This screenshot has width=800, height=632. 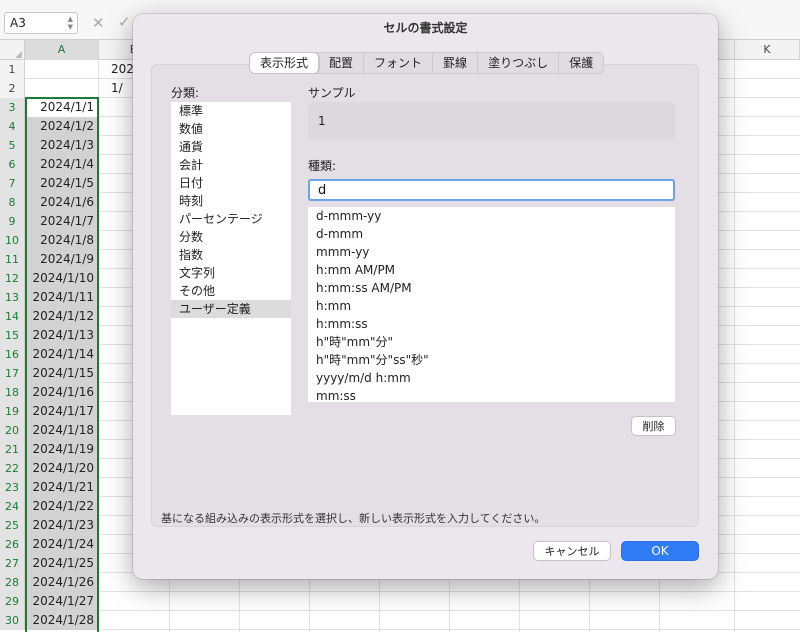 What do you see at coordinates (12, 449) in the screenshot?
I see `row-header: 21` at bounding box center [12, 449].